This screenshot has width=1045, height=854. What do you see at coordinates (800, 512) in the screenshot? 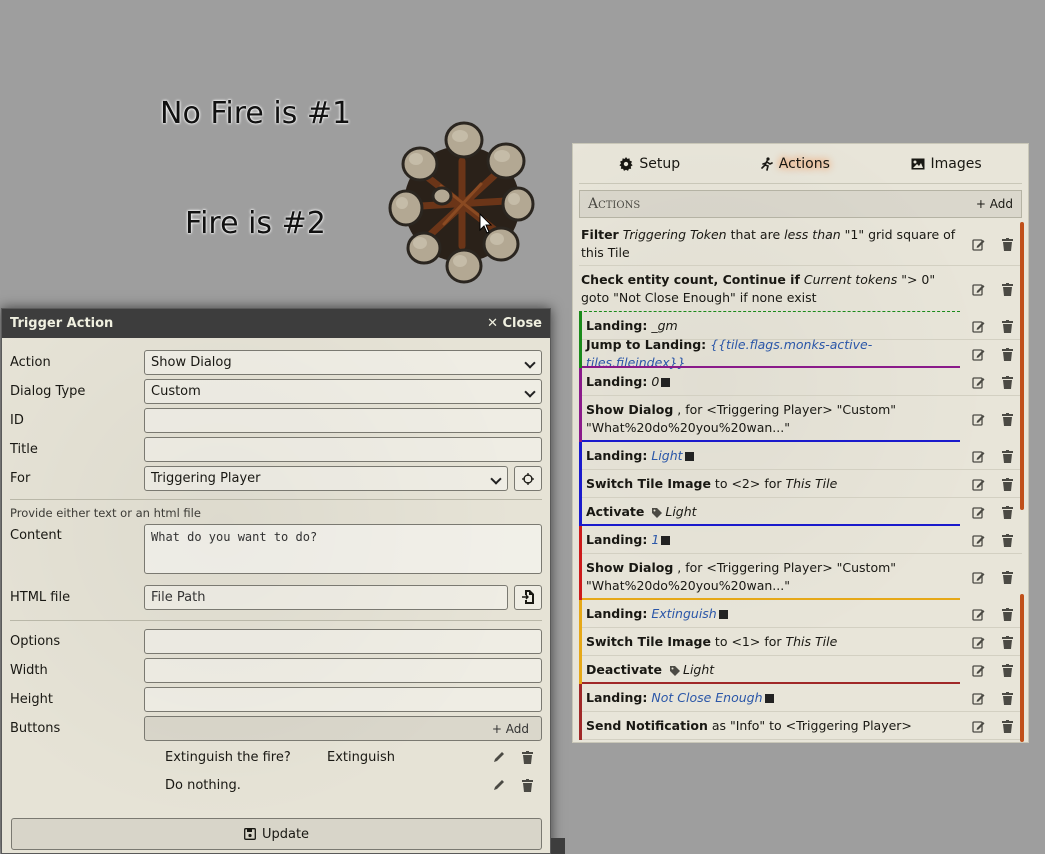
I see `action-row: Activate Light` at bounding box center [800, 512].